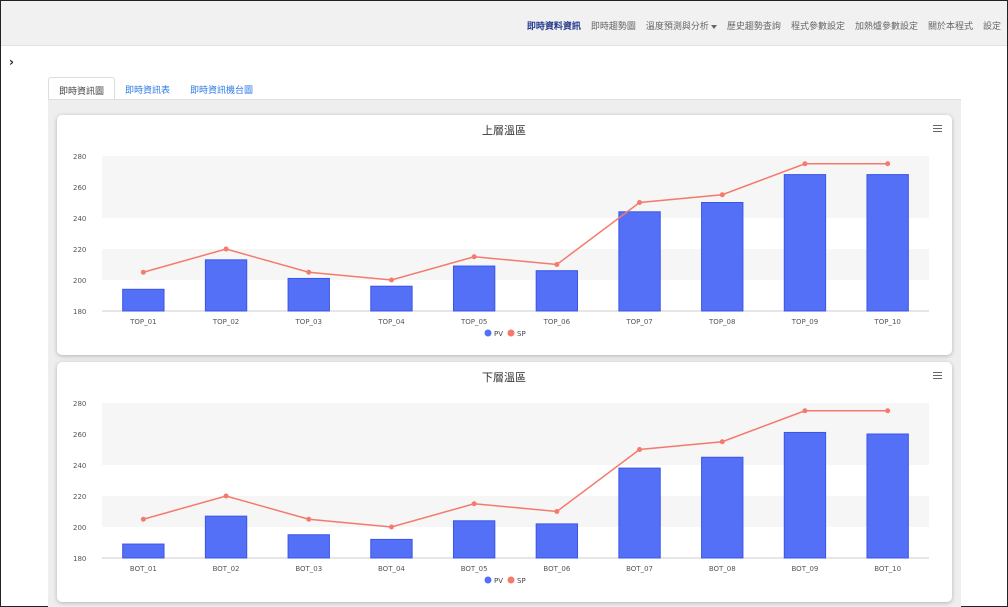  What do you see at coordinates (391, 569) in the screenshot?
I see `x-tick-label: BOT_04` at bounding box center [391, 569].